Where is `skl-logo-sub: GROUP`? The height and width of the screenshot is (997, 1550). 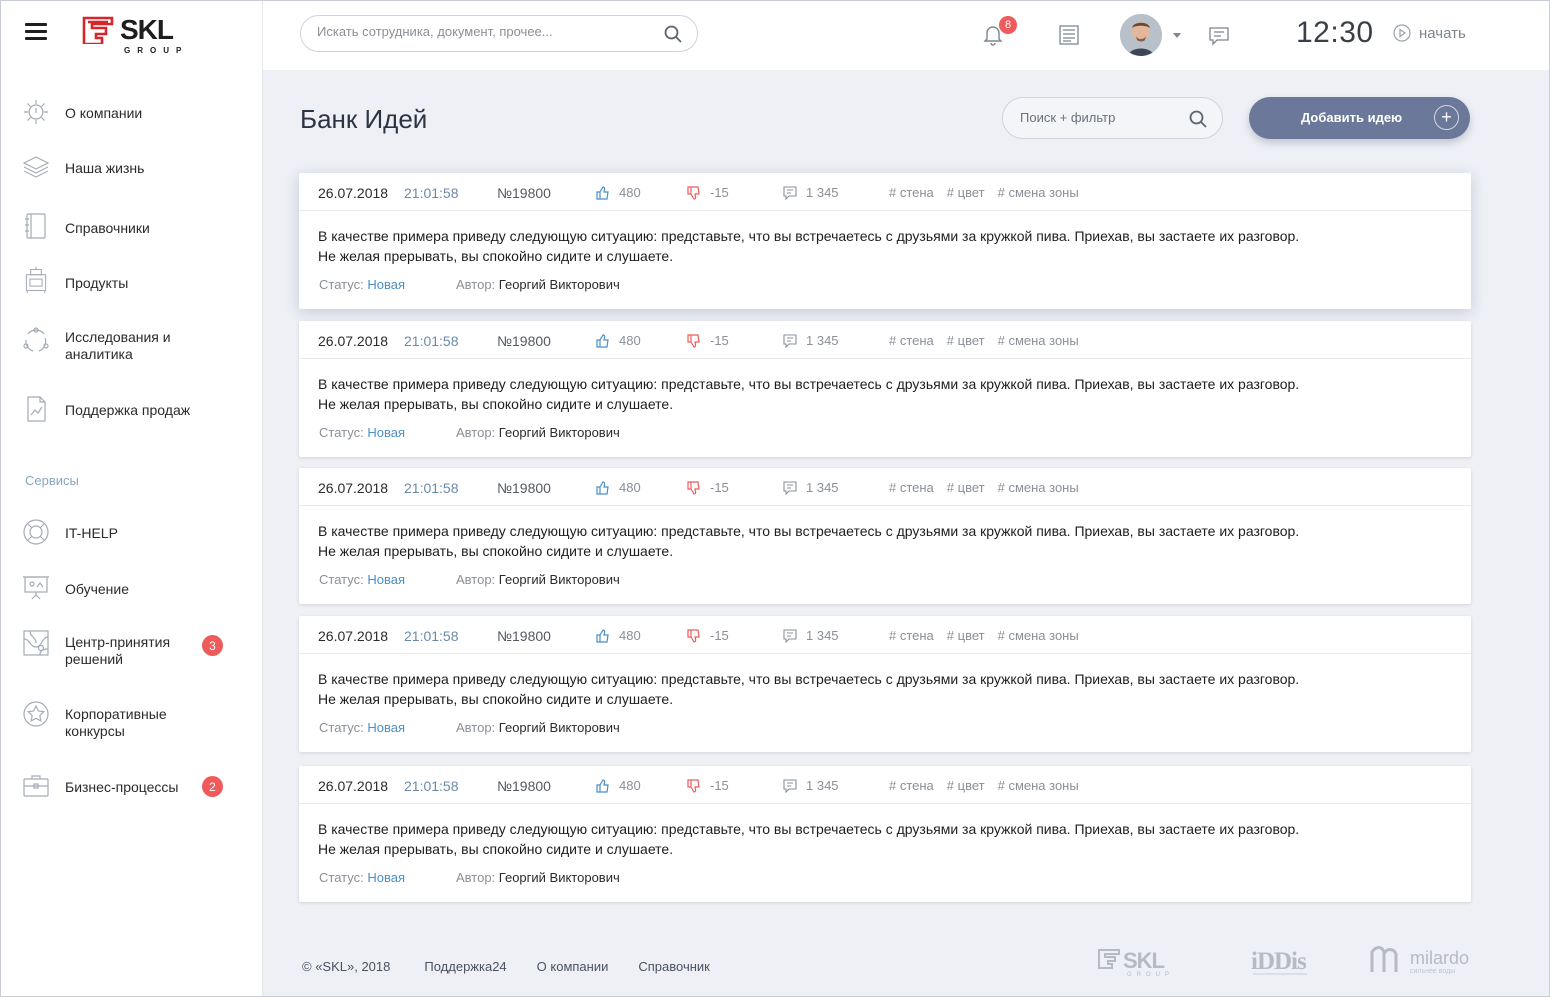 skl-logo-sub: GROUP is located at coordinates (156, 50).